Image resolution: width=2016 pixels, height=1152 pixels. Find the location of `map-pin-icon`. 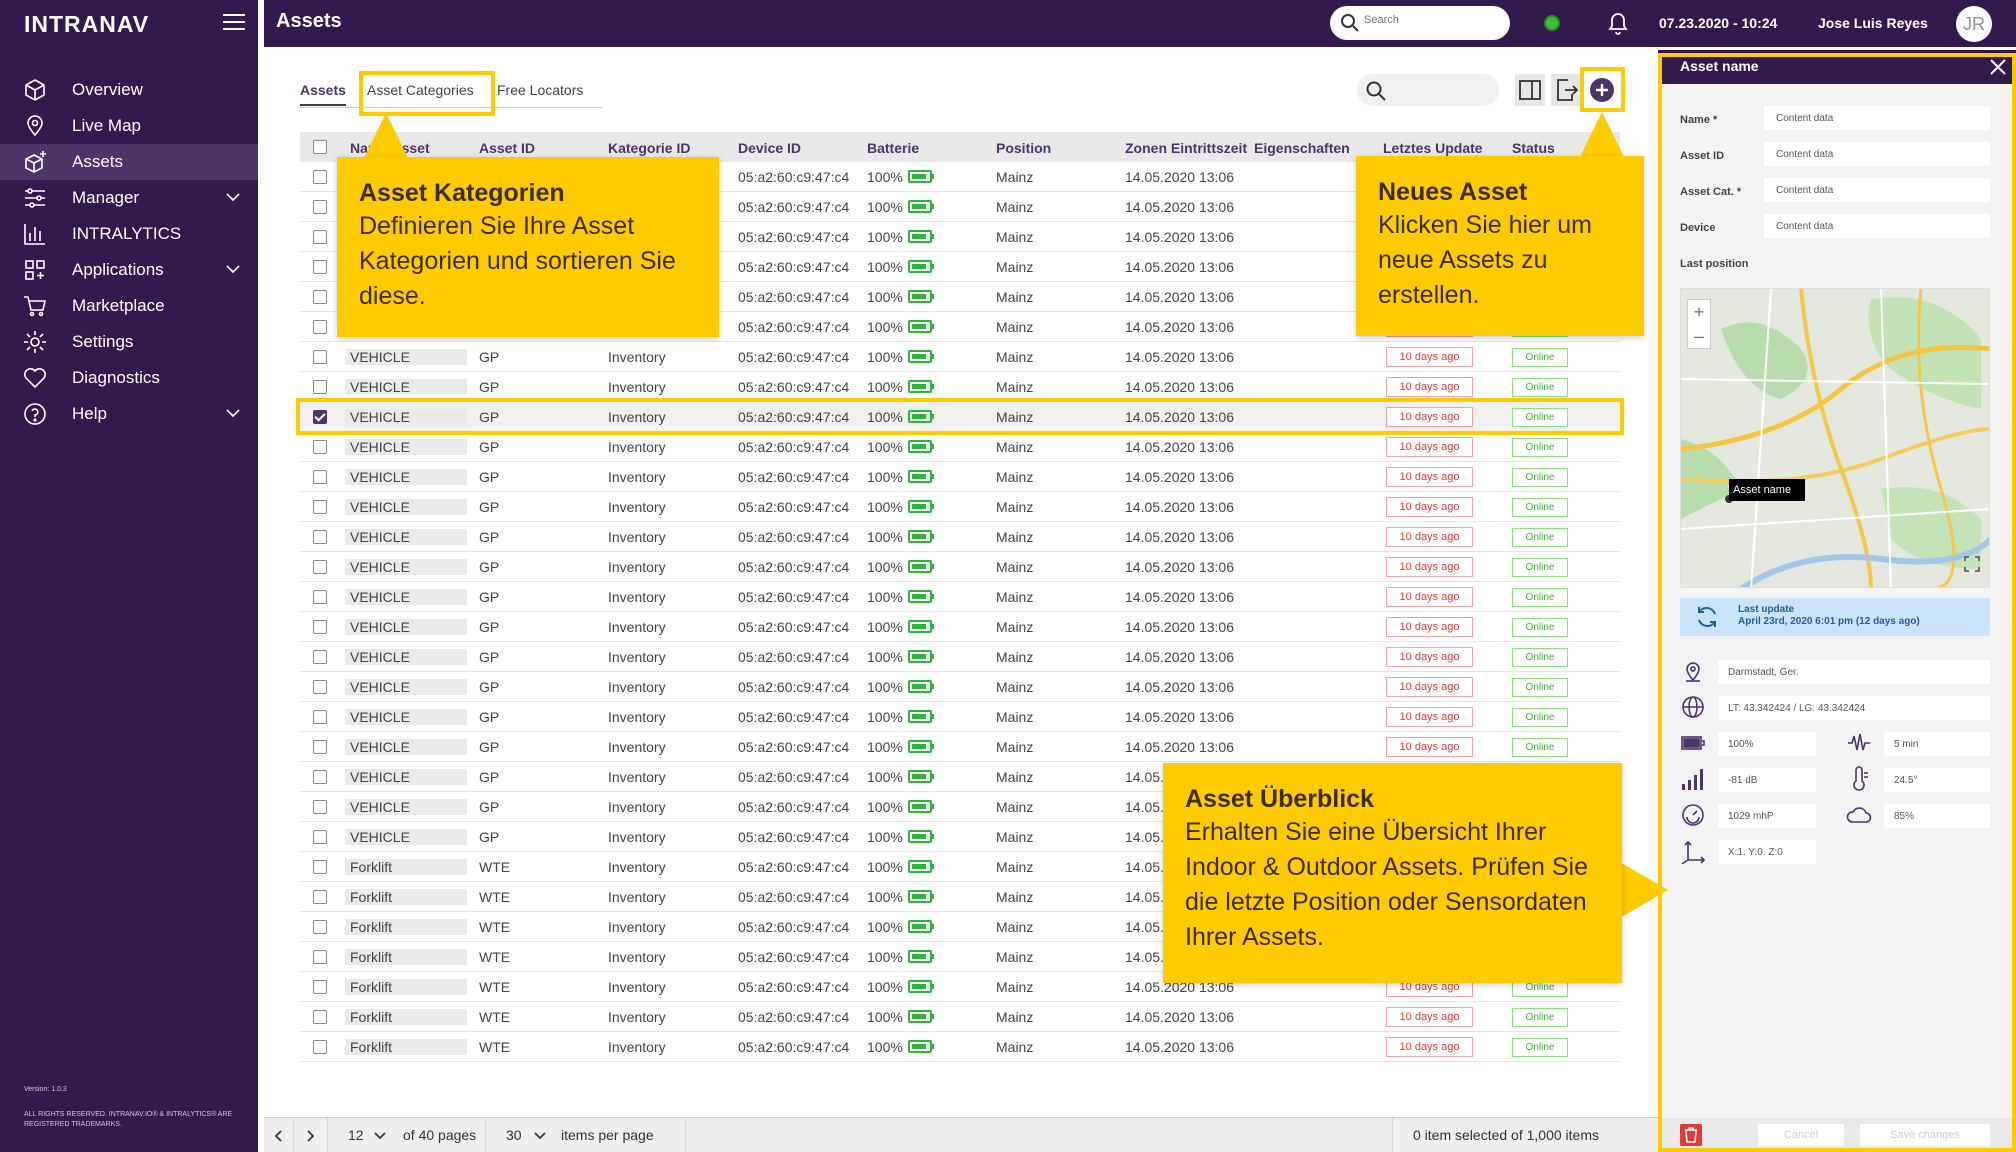

map-pin-icon is located at coordinates (35, 126).